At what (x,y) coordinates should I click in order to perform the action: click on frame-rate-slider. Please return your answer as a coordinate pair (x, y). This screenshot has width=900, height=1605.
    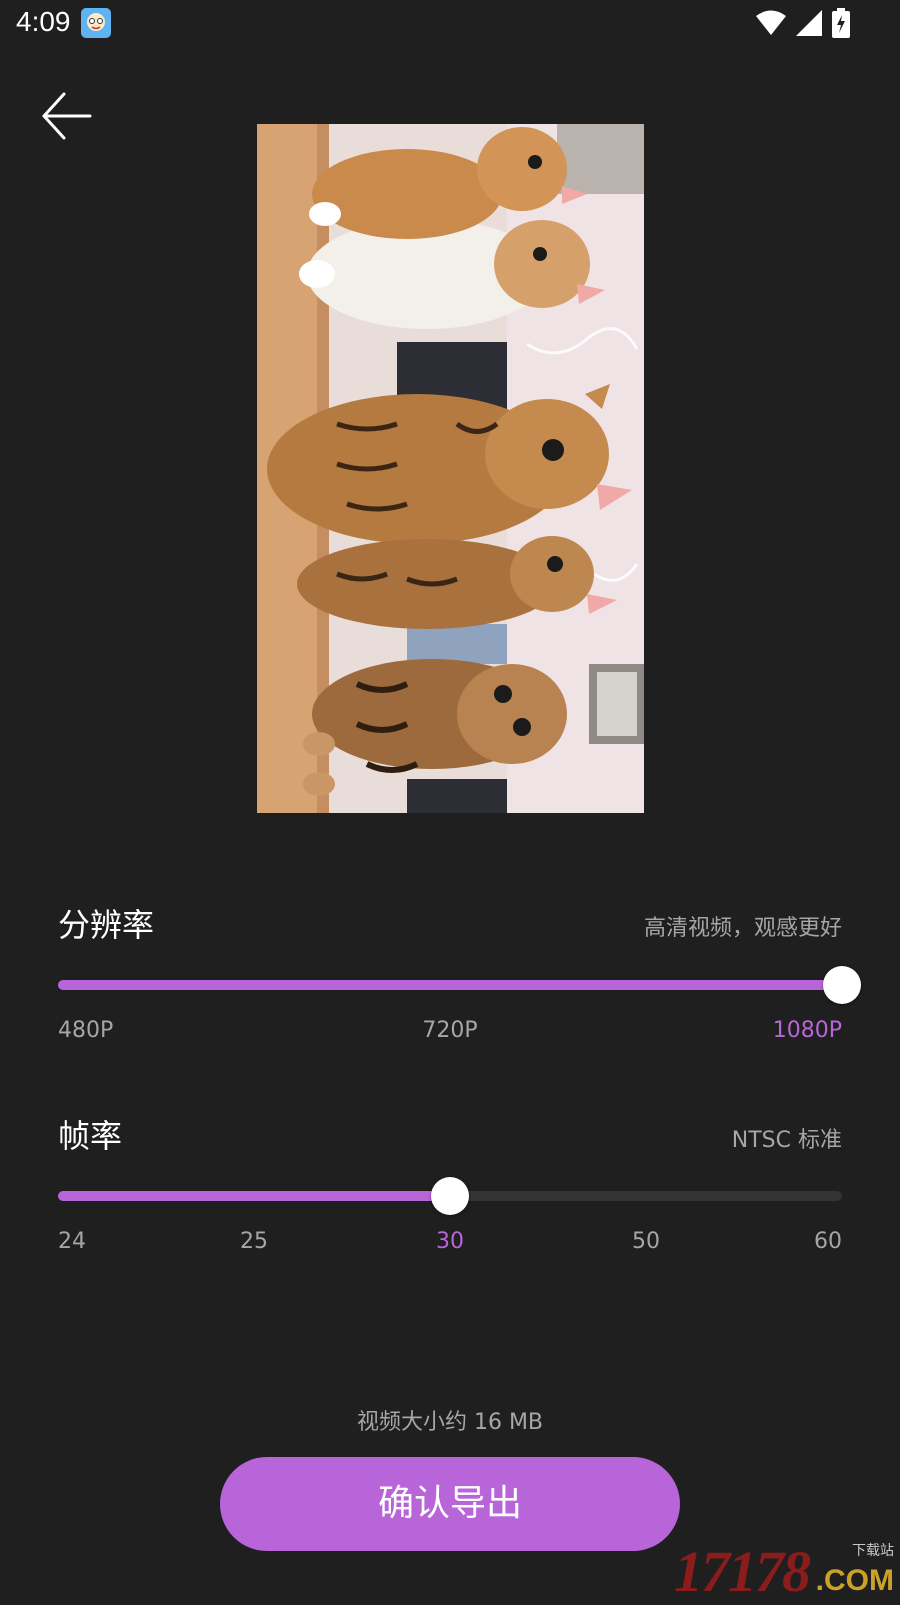
    Looking at the image, I should click on (450, 1196).